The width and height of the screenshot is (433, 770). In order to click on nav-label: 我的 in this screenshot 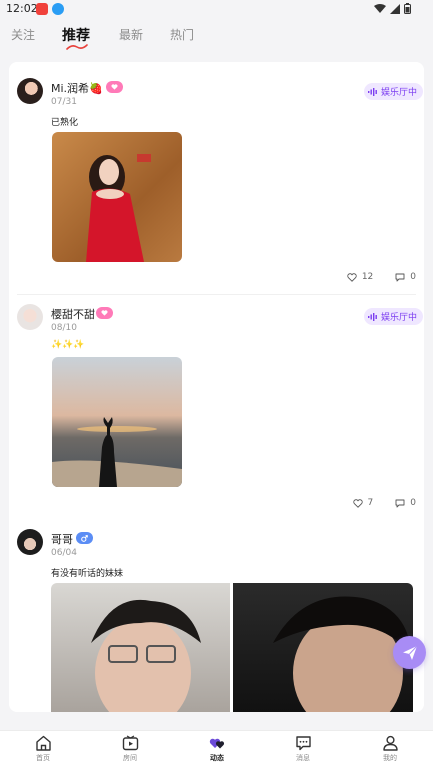, I will do `click(390, 758)`.